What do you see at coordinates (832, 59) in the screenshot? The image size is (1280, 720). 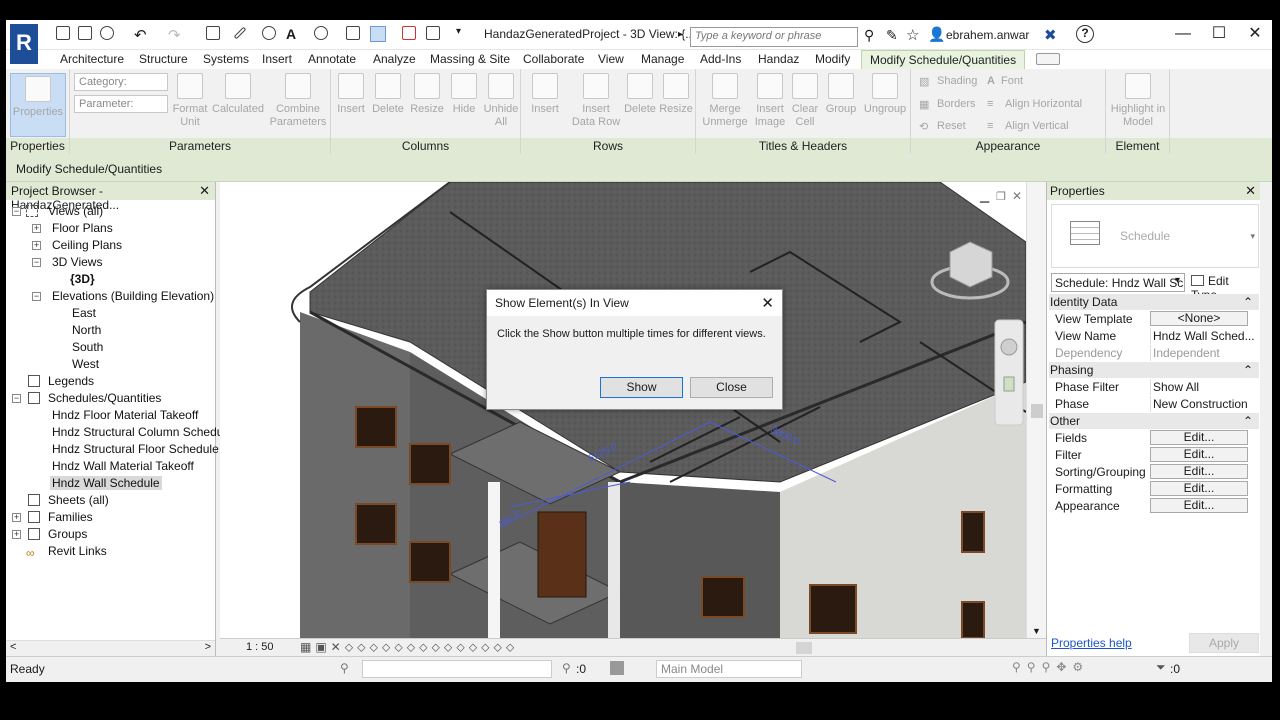 I see `tab-modify: Modify` at bounding box center [832, 59].